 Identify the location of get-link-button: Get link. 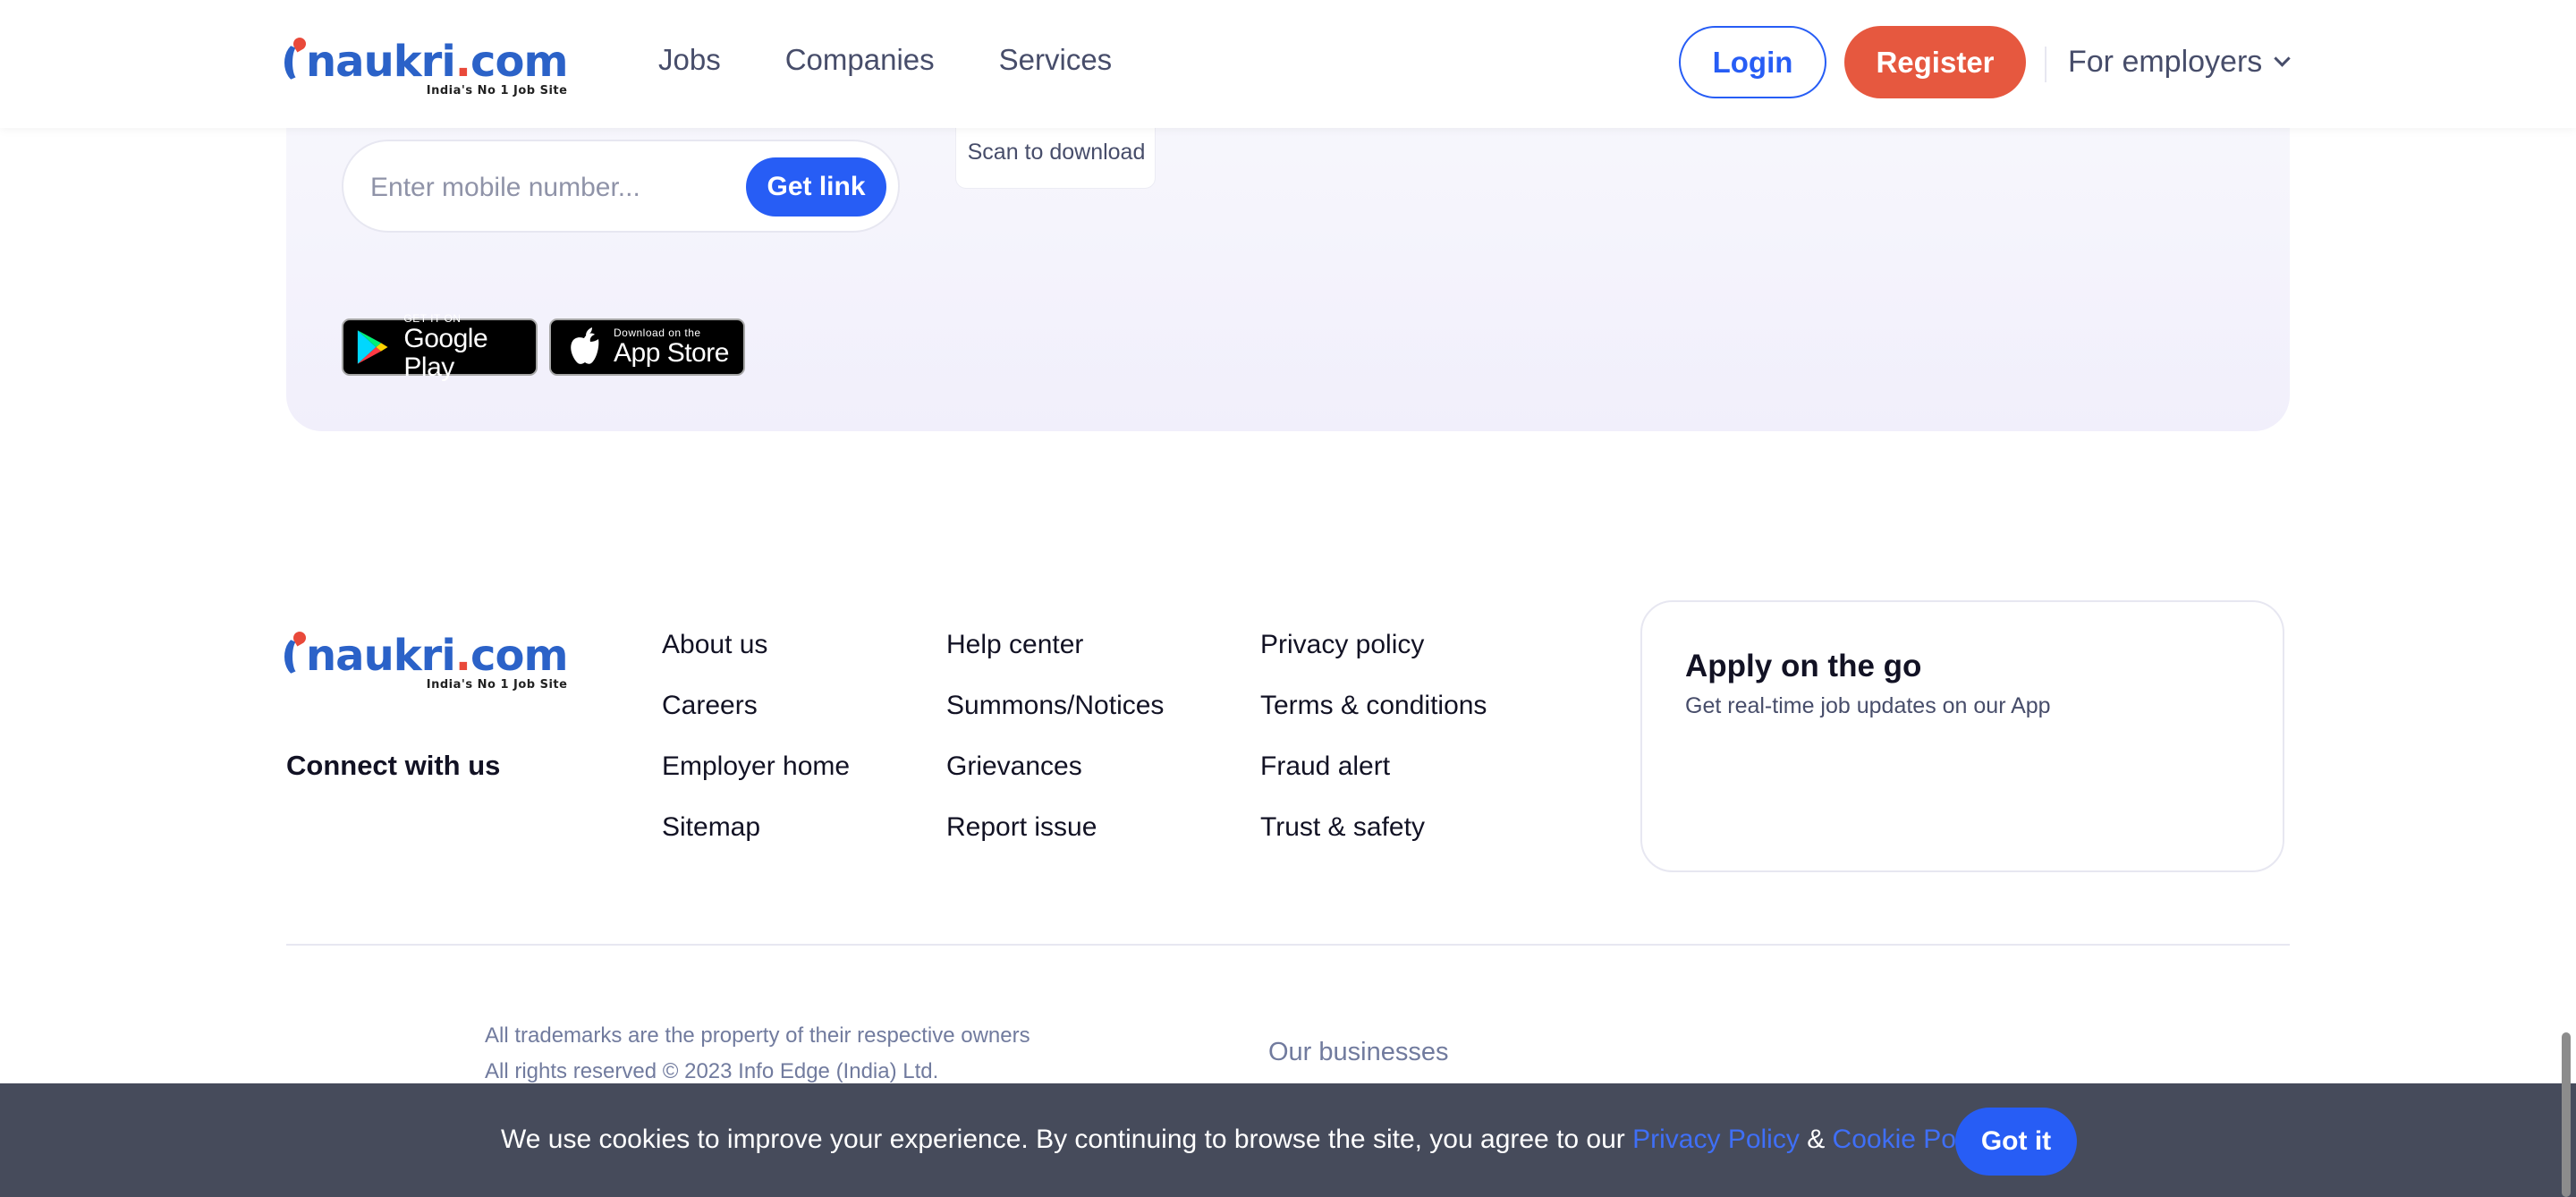
(816, 186).